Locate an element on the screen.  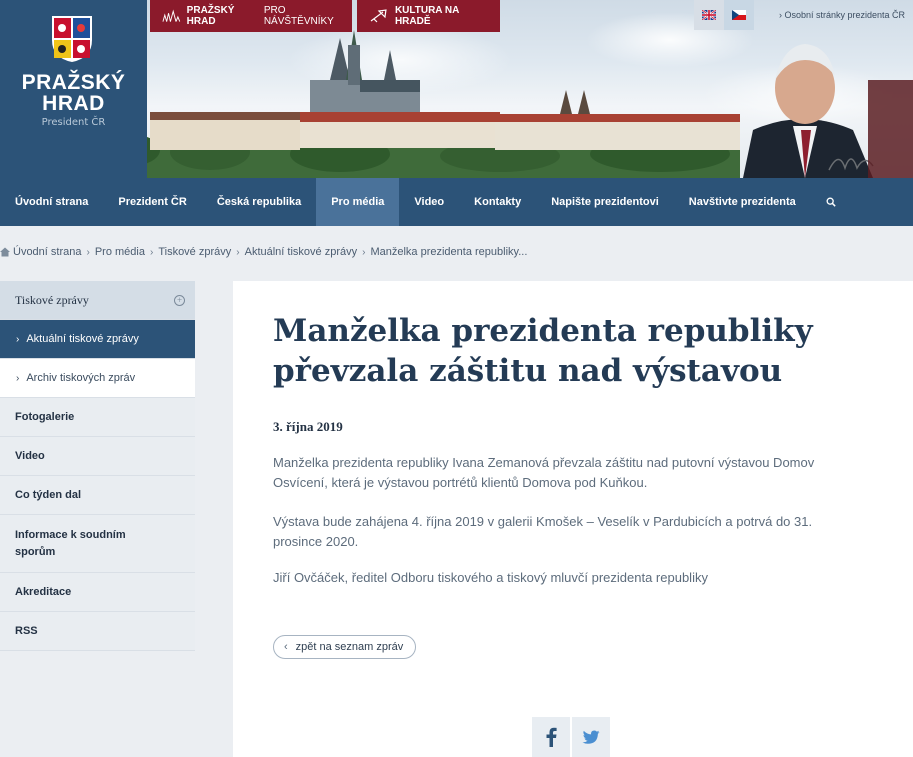
castle-panorama is located at coordinates (420, 104).